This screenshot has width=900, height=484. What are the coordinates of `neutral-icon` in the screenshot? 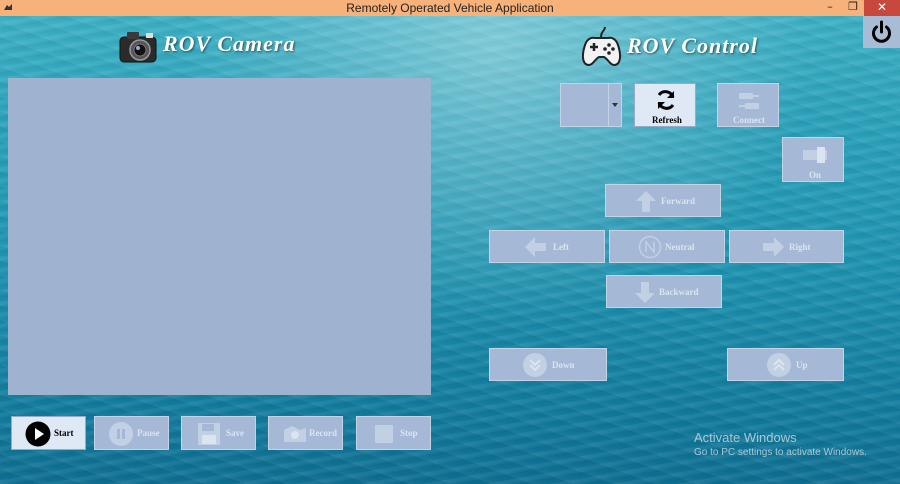 It's located at (650, 247).